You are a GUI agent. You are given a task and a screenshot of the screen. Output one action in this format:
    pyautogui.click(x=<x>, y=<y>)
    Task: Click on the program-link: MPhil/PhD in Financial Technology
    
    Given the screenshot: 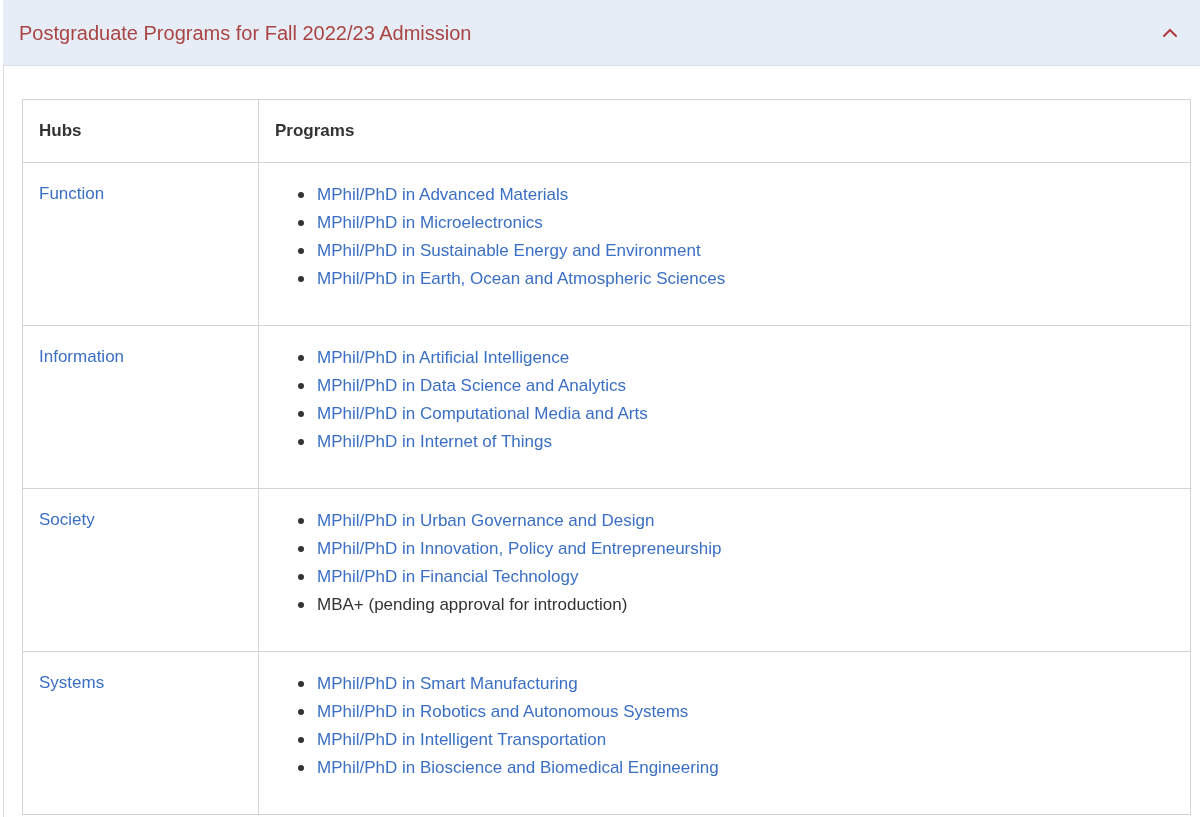 What is the action you would take?
    pyautogui.click(x=448, y=577)
    